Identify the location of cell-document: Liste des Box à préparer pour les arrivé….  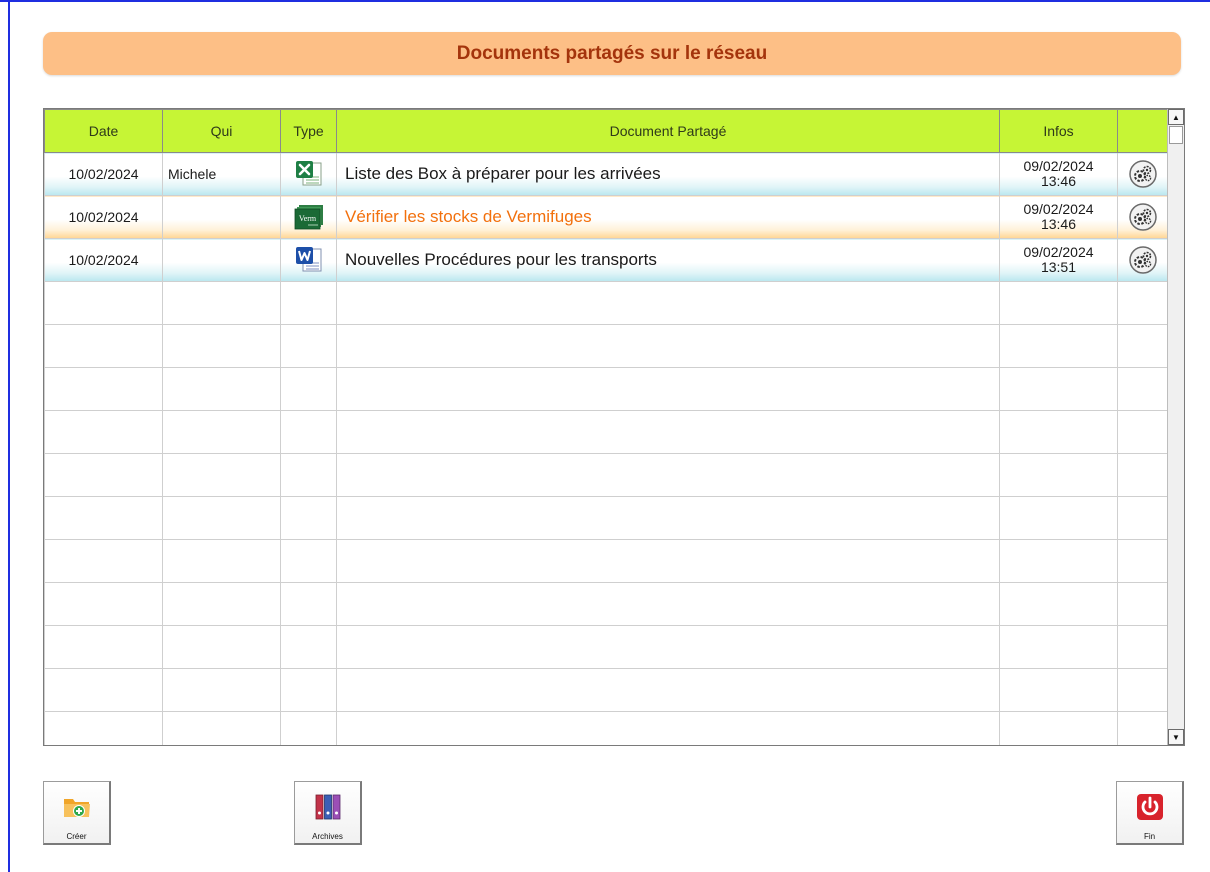
(668, 174).